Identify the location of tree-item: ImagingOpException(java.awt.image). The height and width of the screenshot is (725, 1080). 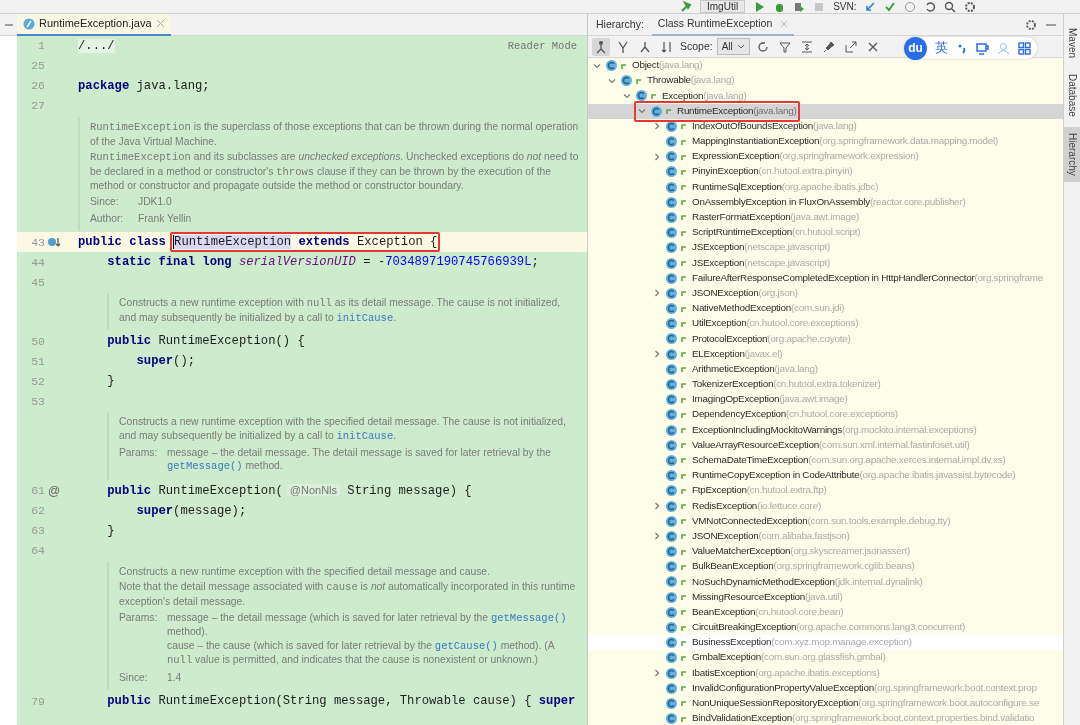
(825, 400).